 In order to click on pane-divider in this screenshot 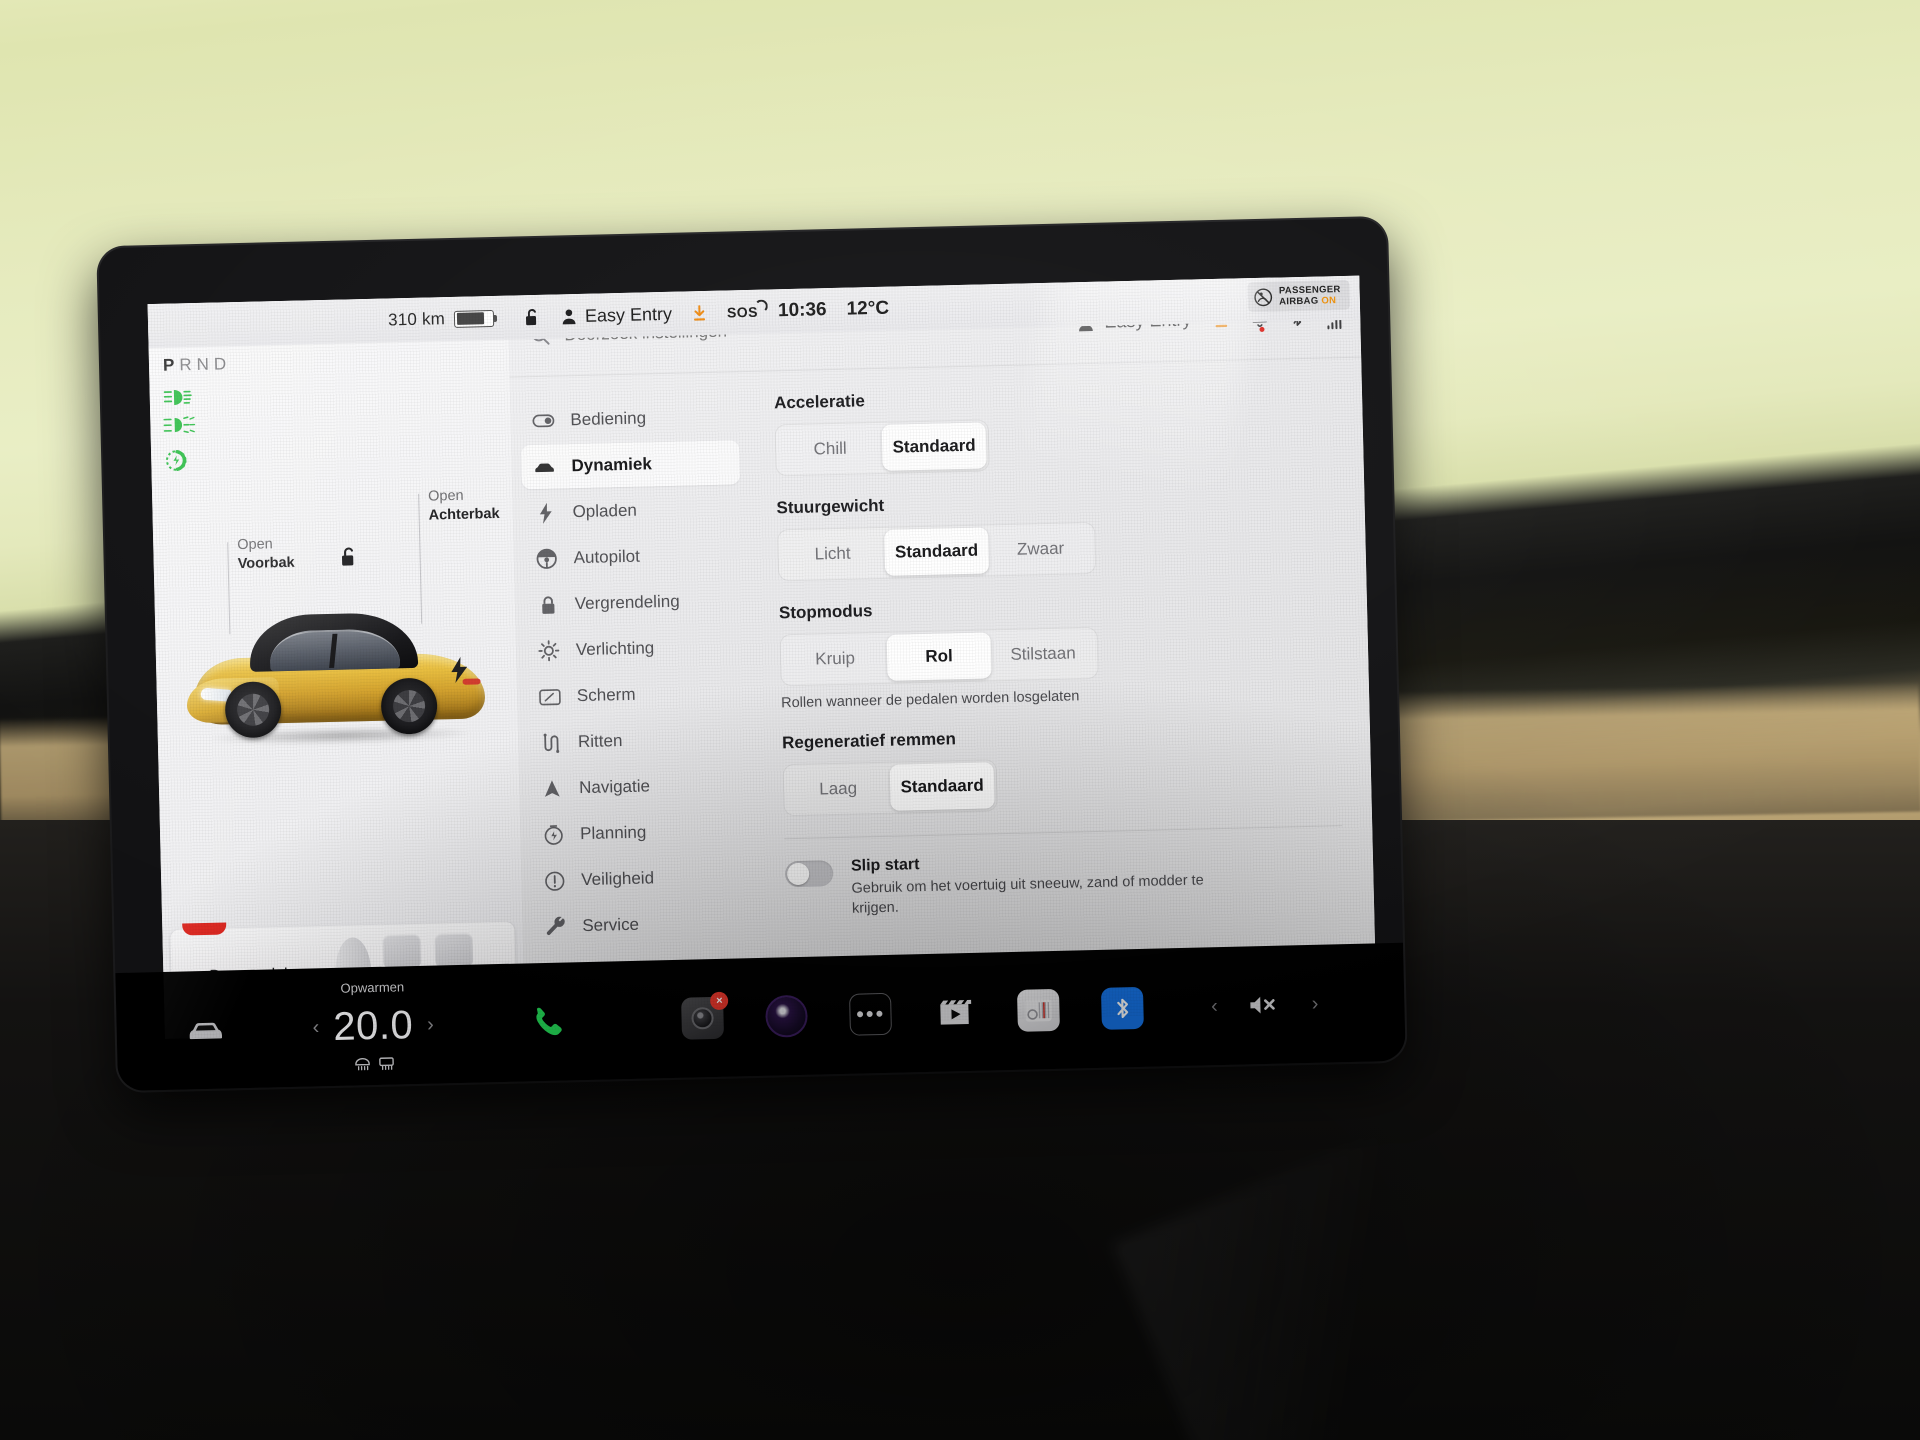, I will do `click(1063, 832)`.